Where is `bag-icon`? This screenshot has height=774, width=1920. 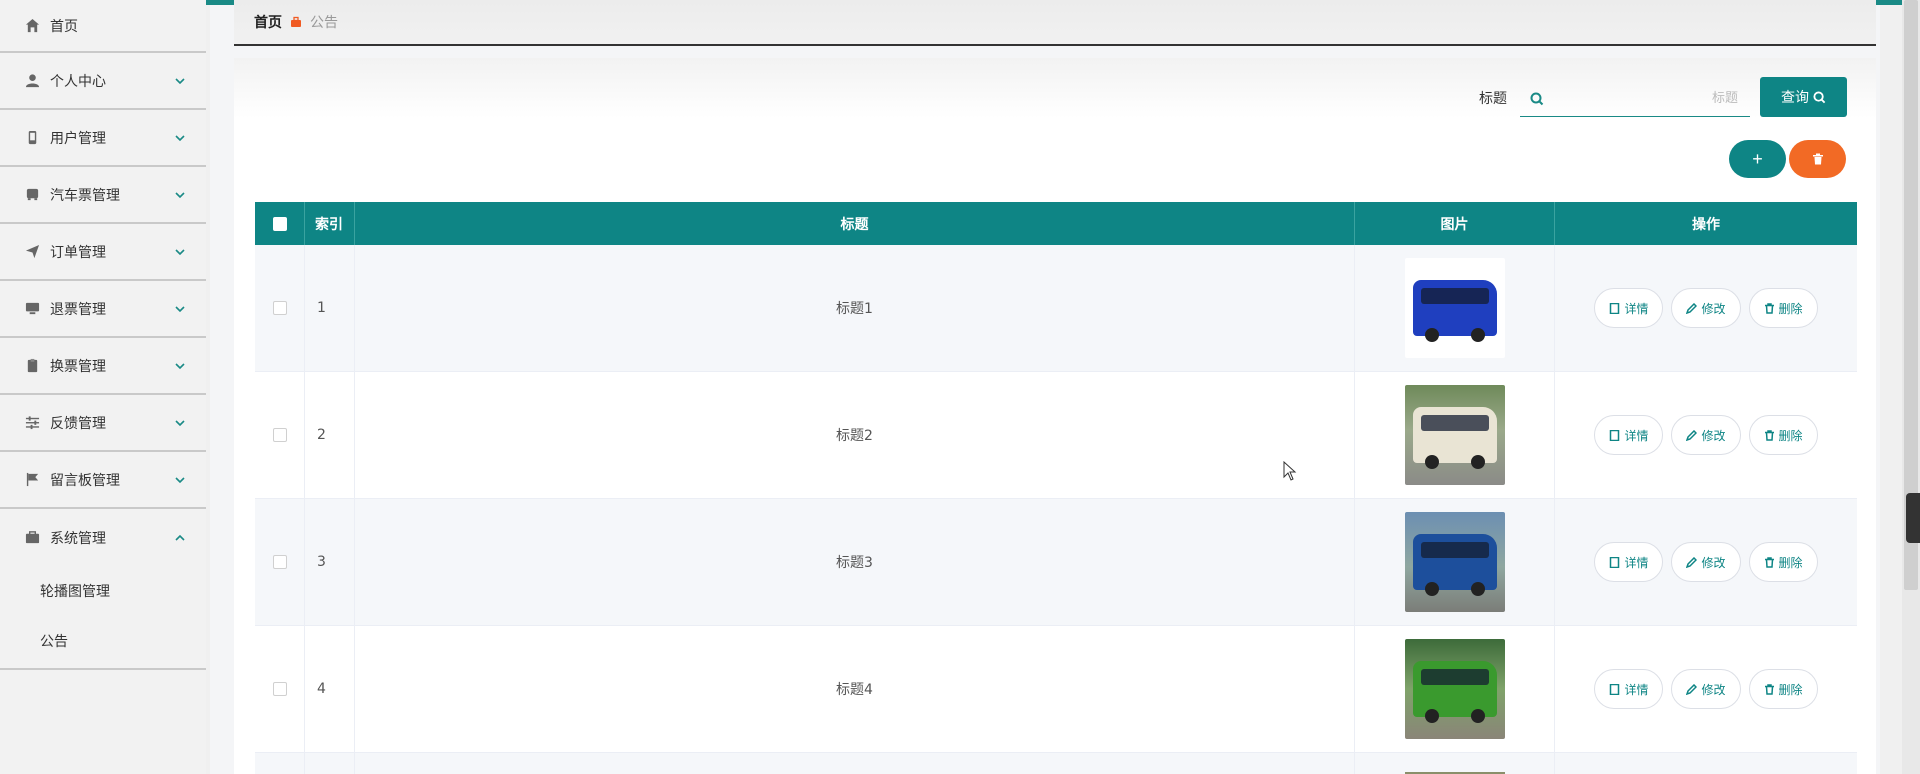 bag-icon is located at coordinates (296, 22).